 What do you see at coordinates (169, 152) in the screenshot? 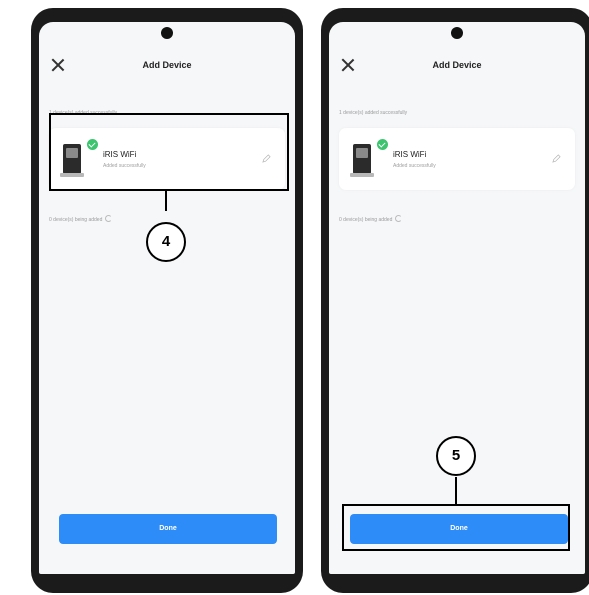
I see `callout-highlight-device-card` at bounding box center [169, 152].